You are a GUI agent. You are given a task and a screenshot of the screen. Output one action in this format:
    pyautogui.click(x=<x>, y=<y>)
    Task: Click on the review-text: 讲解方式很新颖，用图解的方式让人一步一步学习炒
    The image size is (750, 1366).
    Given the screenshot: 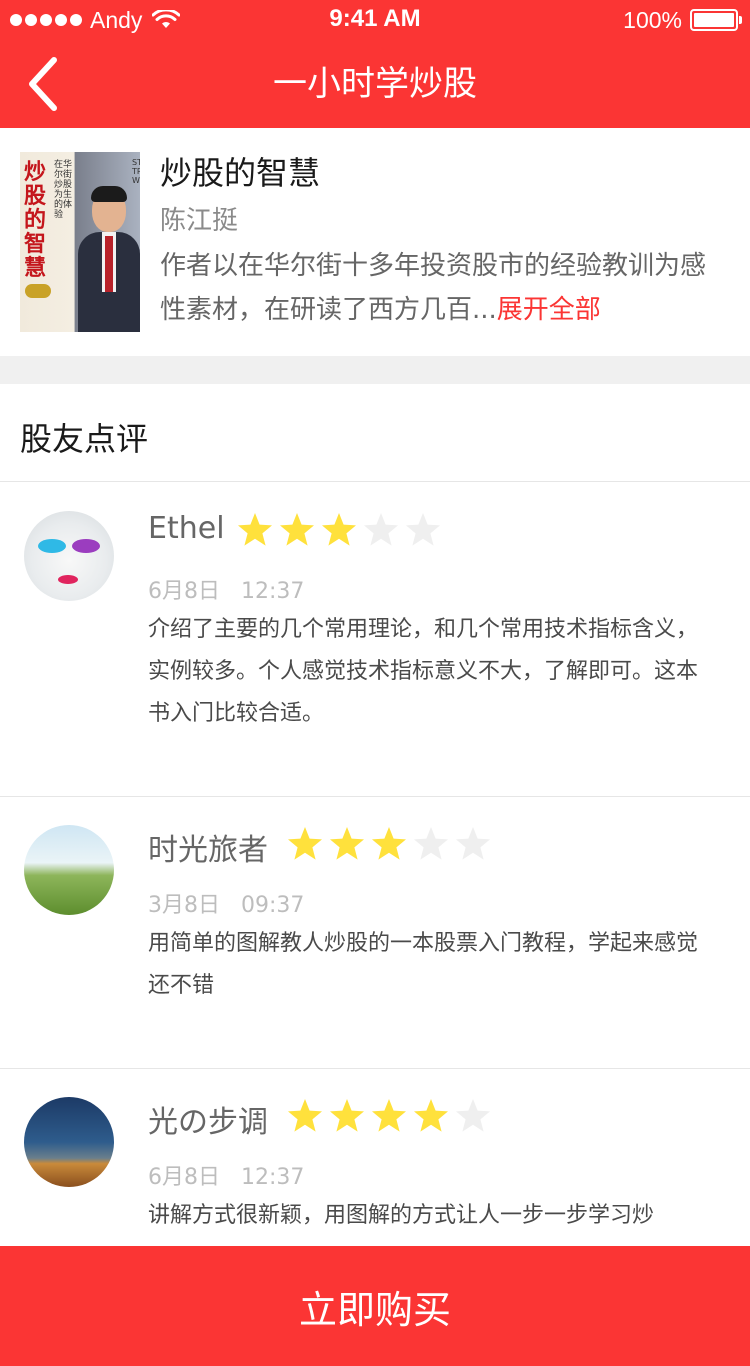 What is the action you would take?
    pyautogui.click(x=401, y=1215)
    